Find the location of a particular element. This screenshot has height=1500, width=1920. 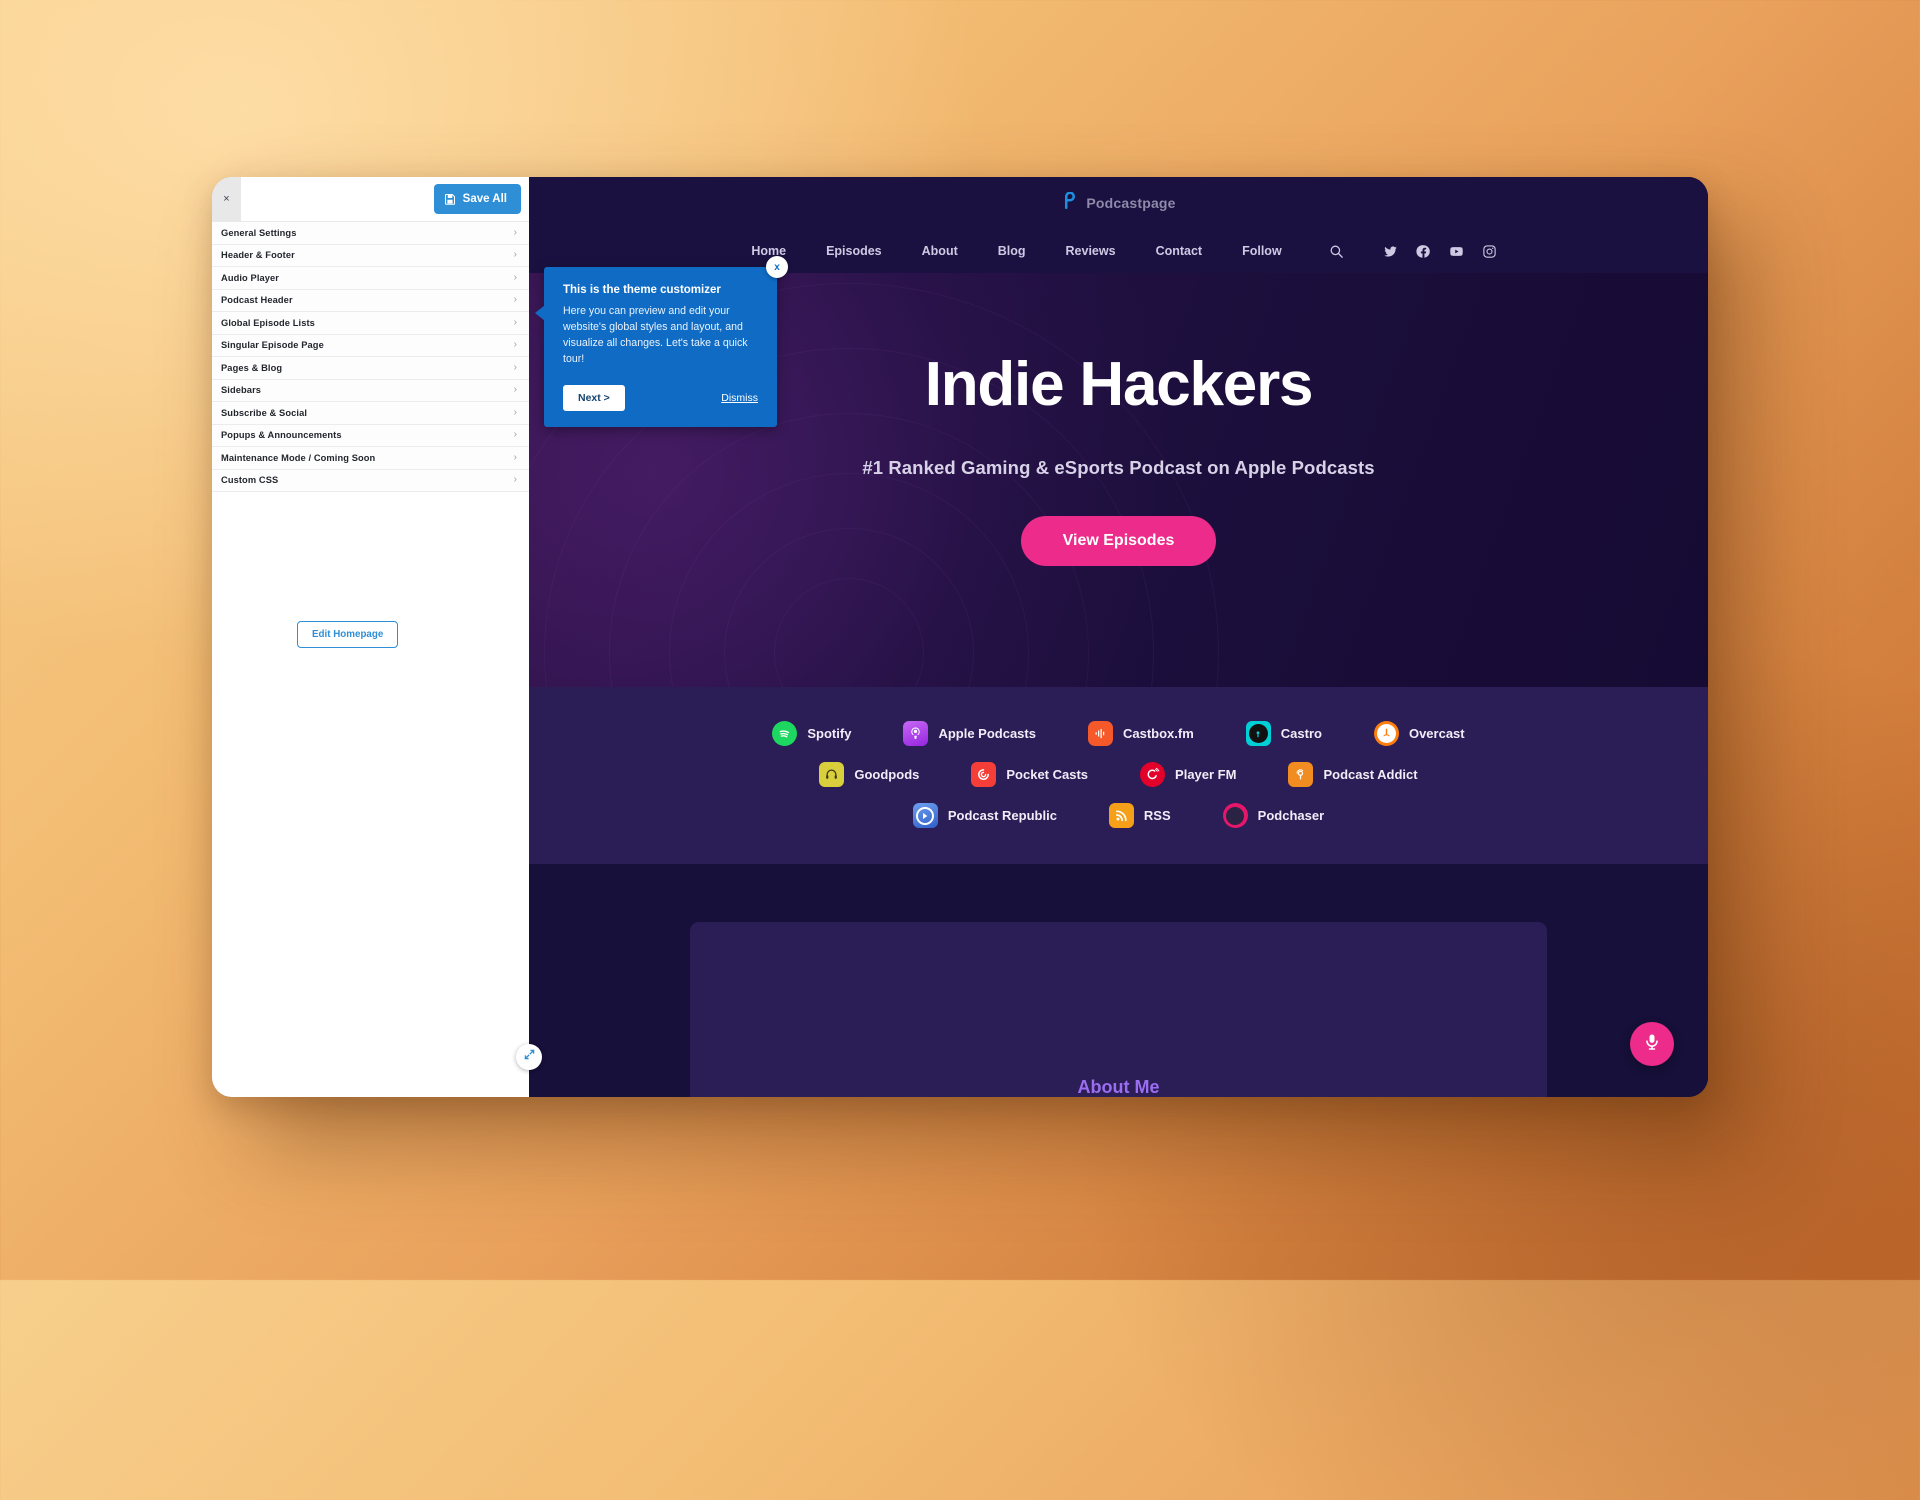

platform-goodpods: Goodpods is located at coordinates (869, 774).